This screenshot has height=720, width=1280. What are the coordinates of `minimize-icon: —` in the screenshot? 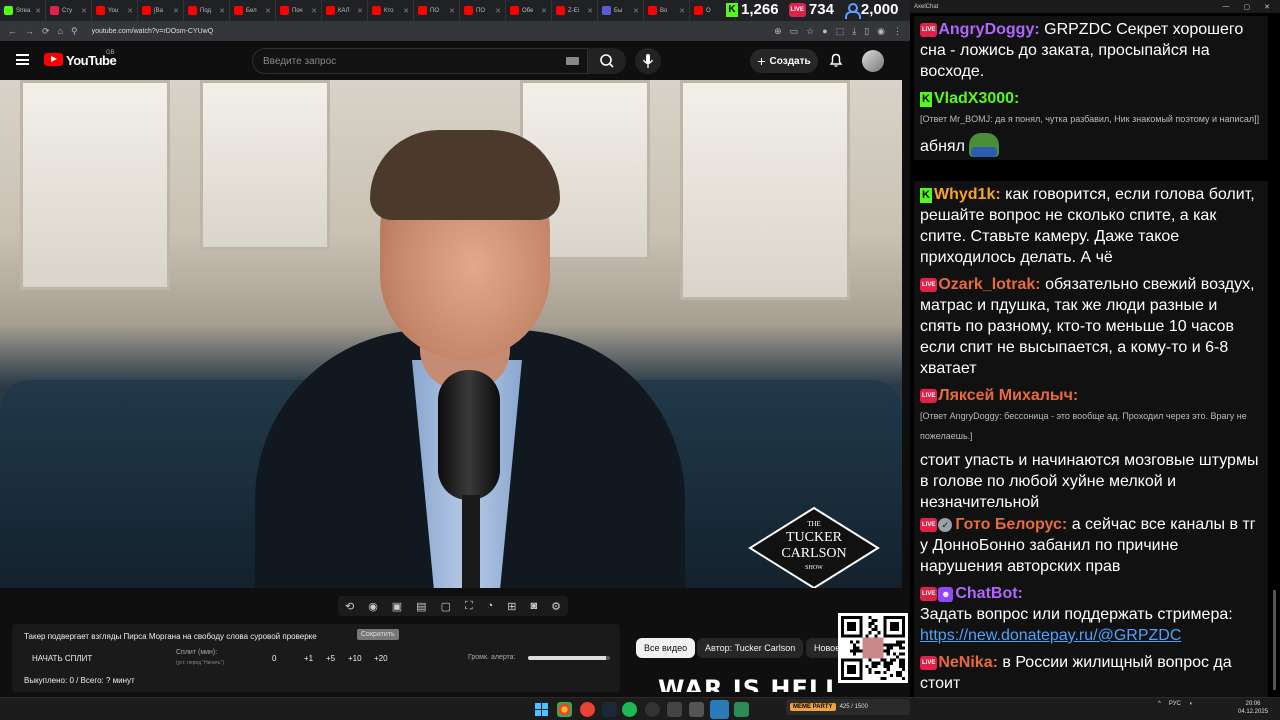 It's located at (1226, 7).